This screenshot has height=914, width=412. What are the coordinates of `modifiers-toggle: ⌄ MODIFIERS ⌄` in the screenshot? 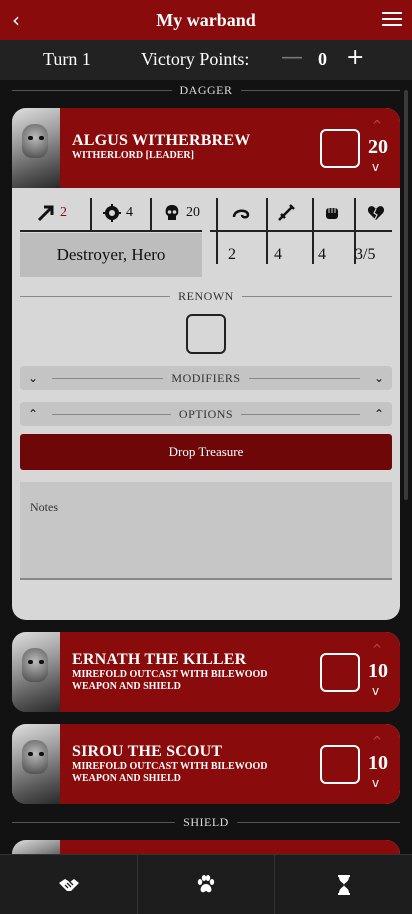 It's located at (206, 378).